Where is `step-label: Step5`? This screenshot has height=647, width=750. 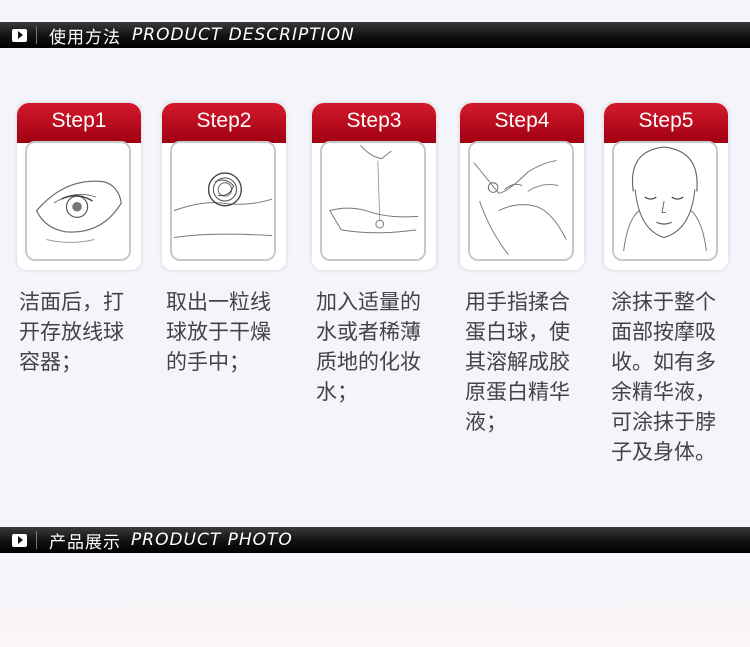
step-label: Step5 is located at coordinates (666, 123).